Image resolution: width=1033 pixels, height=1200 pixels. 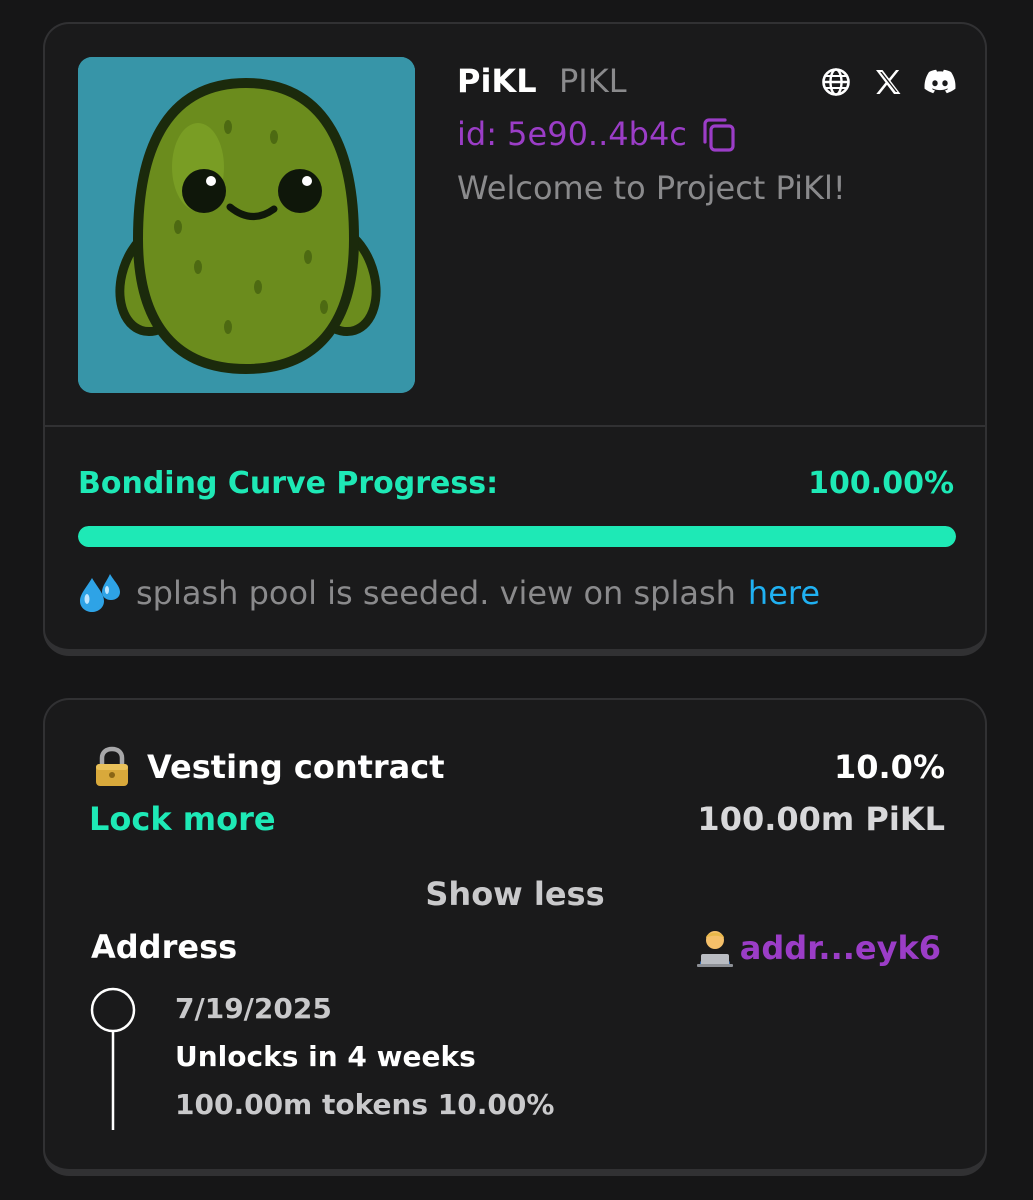 What do you see at coordinates (113, 1058) in the screenshot?
I see `timeline-marker` at bounding box center [113, 1058].